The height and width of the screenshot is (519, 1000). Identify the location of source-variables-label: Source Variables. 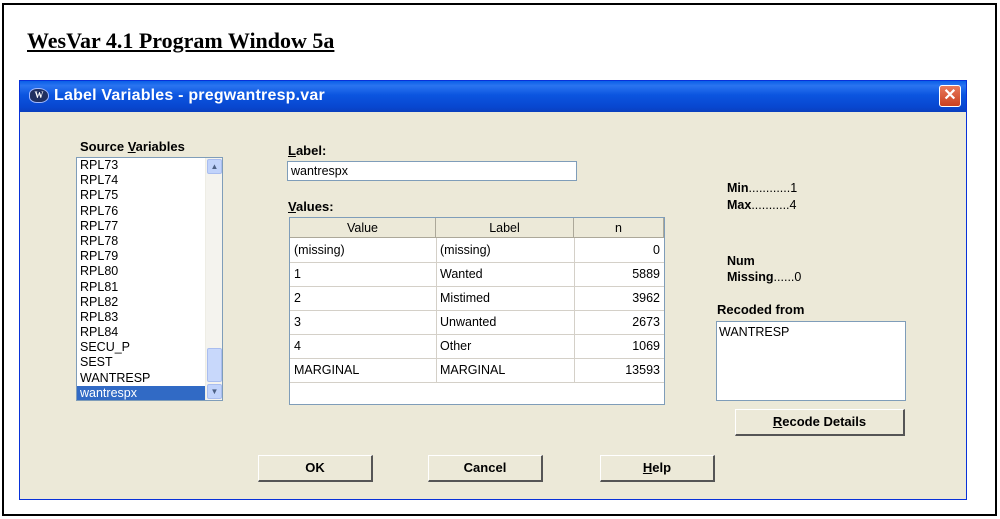
(132, 146).